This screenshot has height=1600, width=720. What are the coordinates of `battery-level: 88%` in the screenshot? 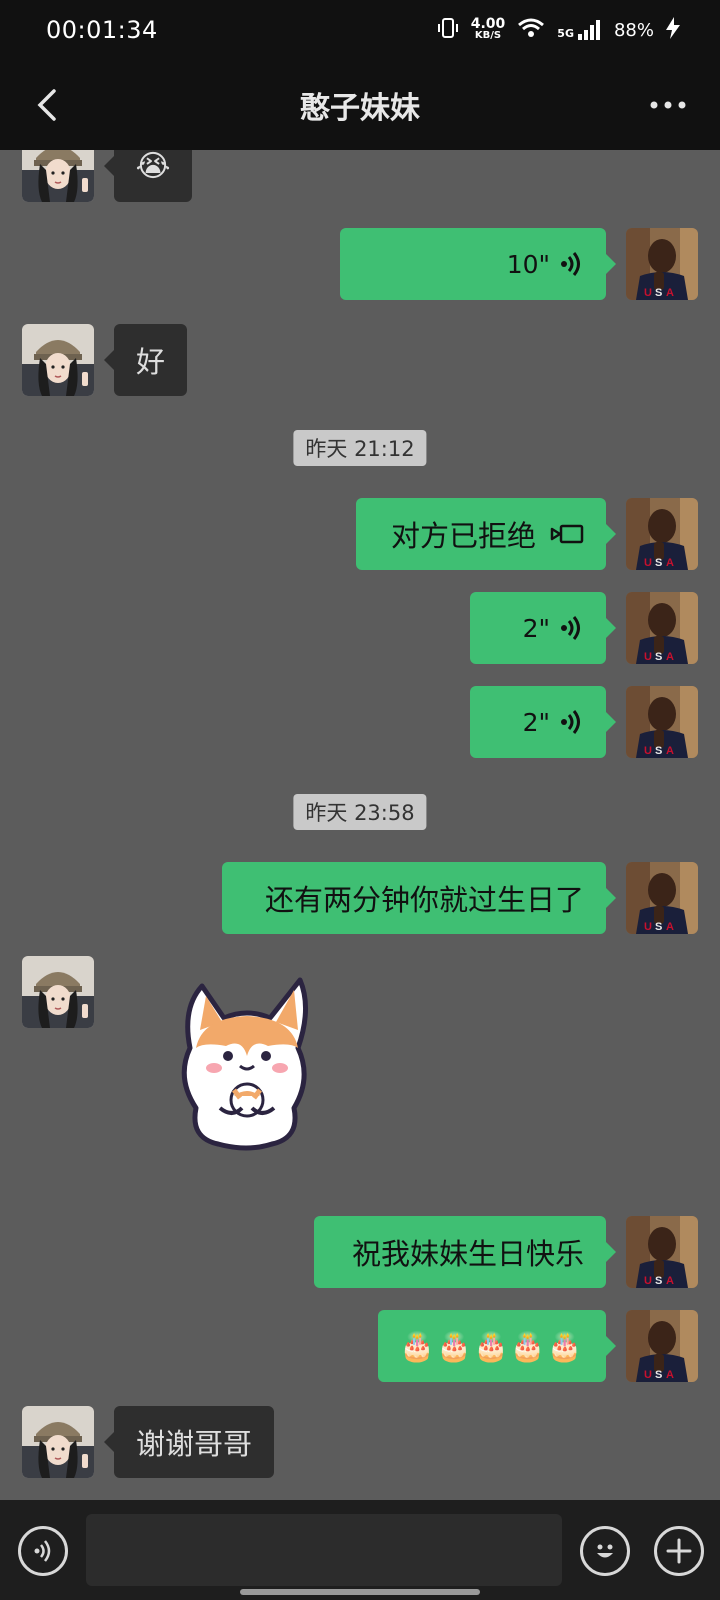 It's located at (633, 30).